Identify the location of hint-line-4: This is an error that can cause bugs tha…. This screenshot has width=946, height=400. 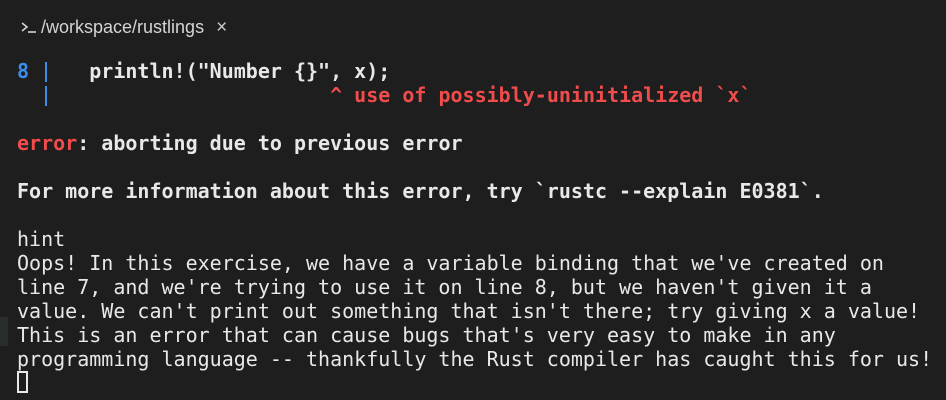
(426, 335).